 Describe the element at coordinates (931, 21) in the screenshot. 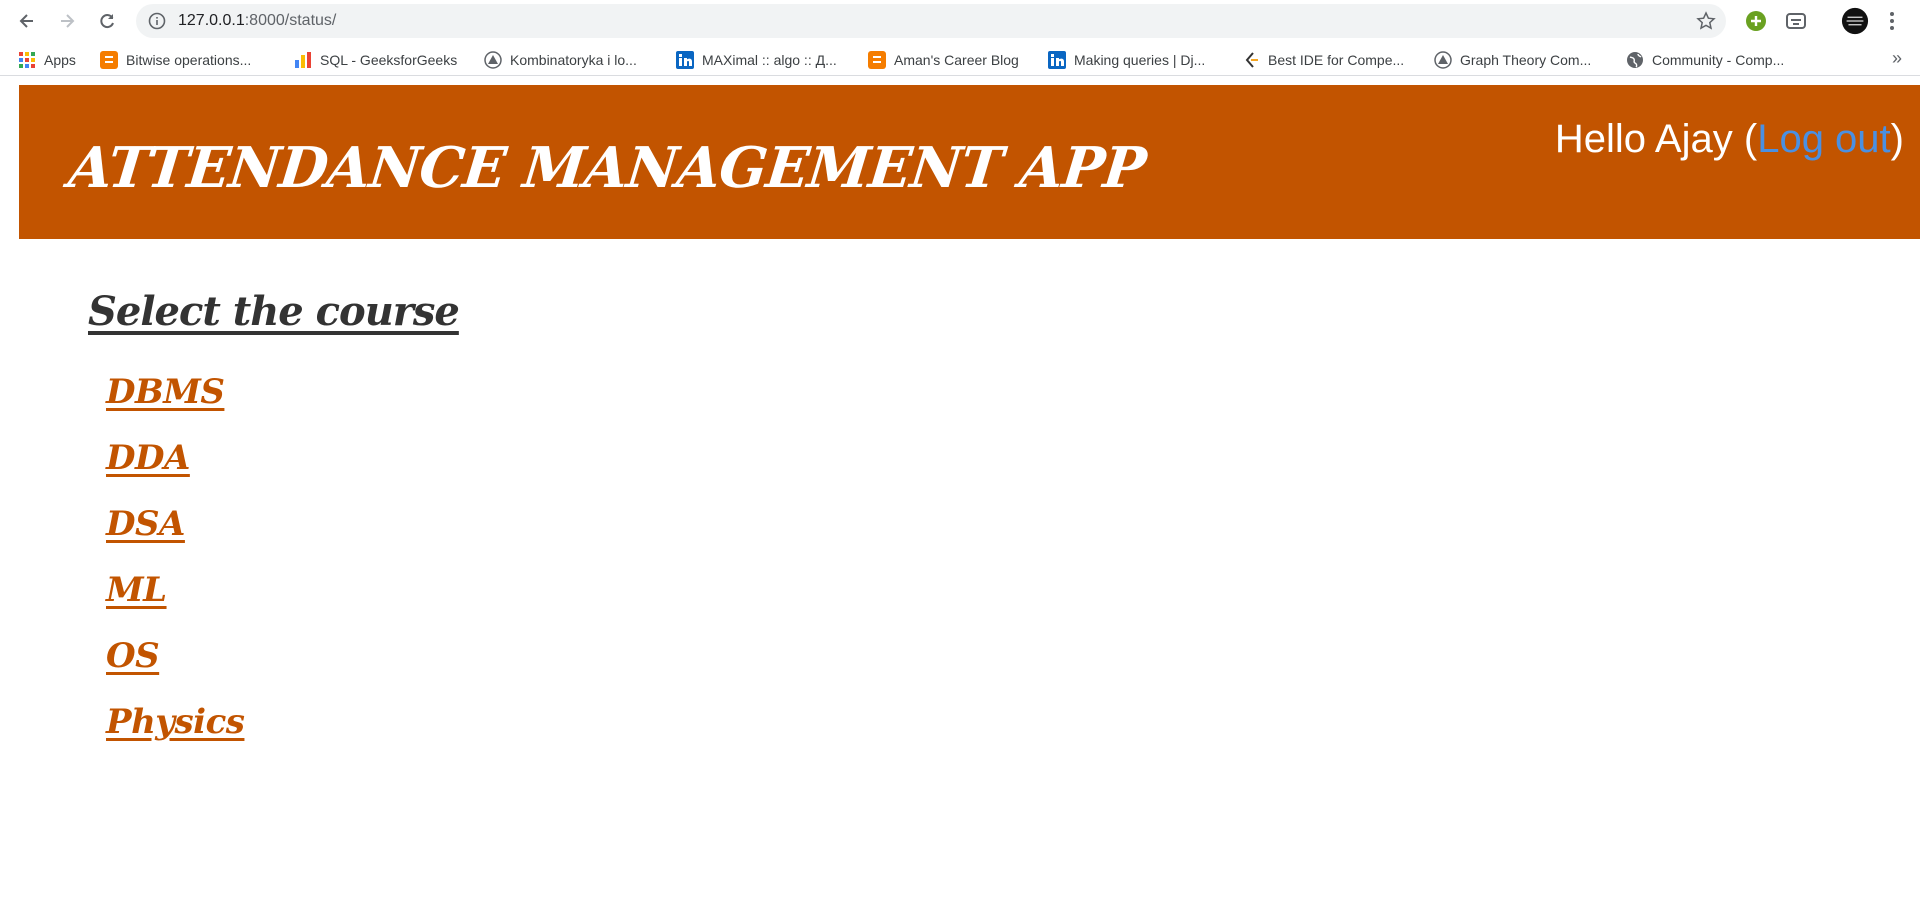

I see `address-bar: 127.0.0.1:8000/status/` at that location.